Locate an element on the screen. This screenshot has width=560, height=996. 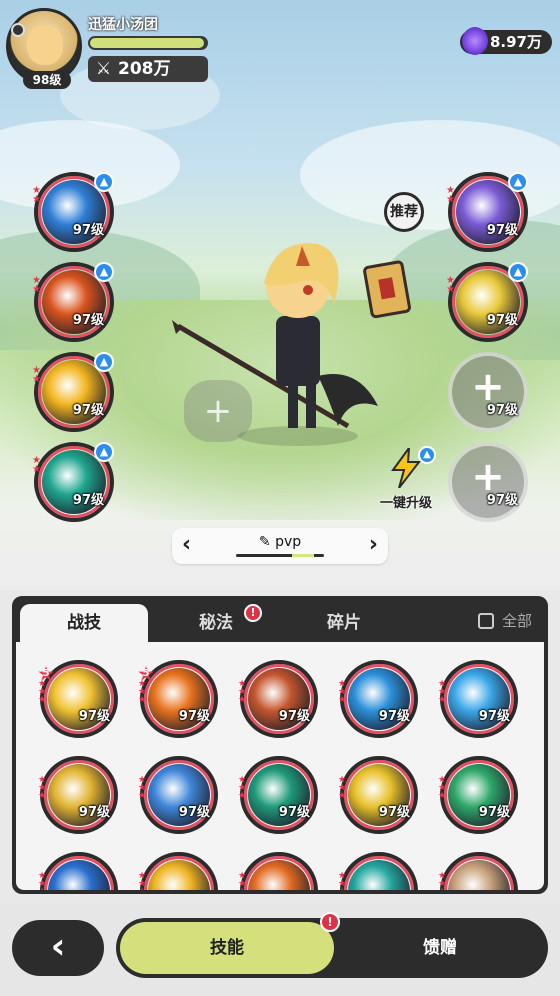
xp-bar-fill is located at coordinates (147, 43).